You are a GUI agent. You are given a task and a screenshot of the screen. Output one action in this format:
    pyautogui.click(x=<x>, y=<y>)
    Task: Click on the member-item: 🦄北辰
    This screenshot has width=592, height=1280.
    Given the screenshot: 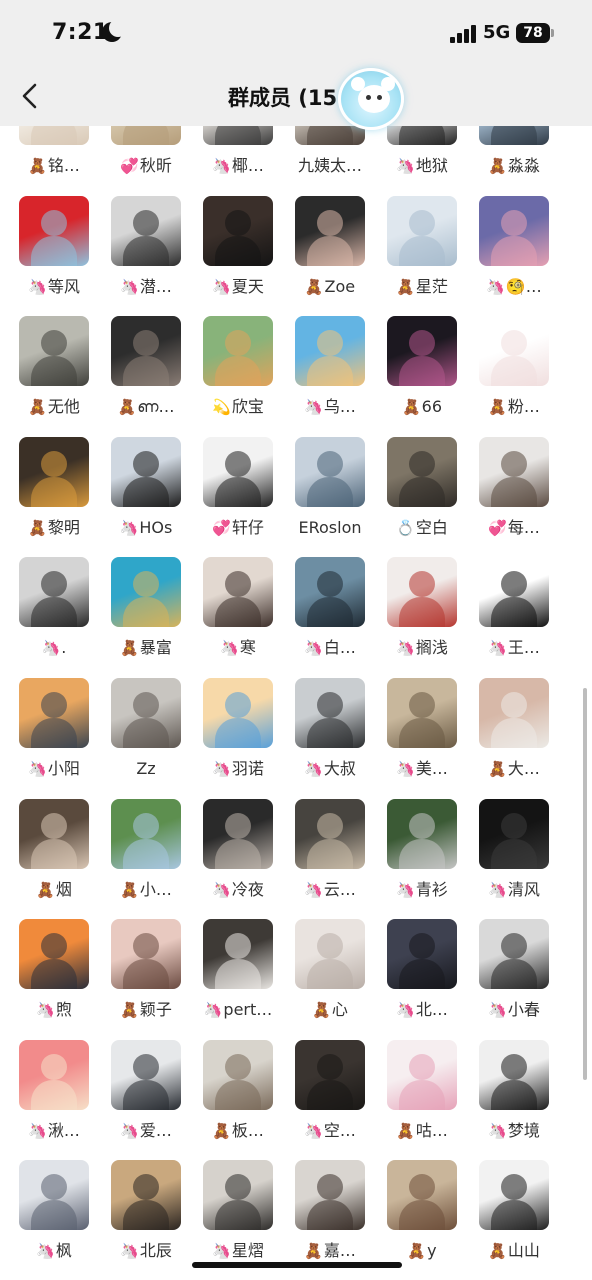 What is the action you would take?
    pyautogui.click(x=146, y=1212)
    